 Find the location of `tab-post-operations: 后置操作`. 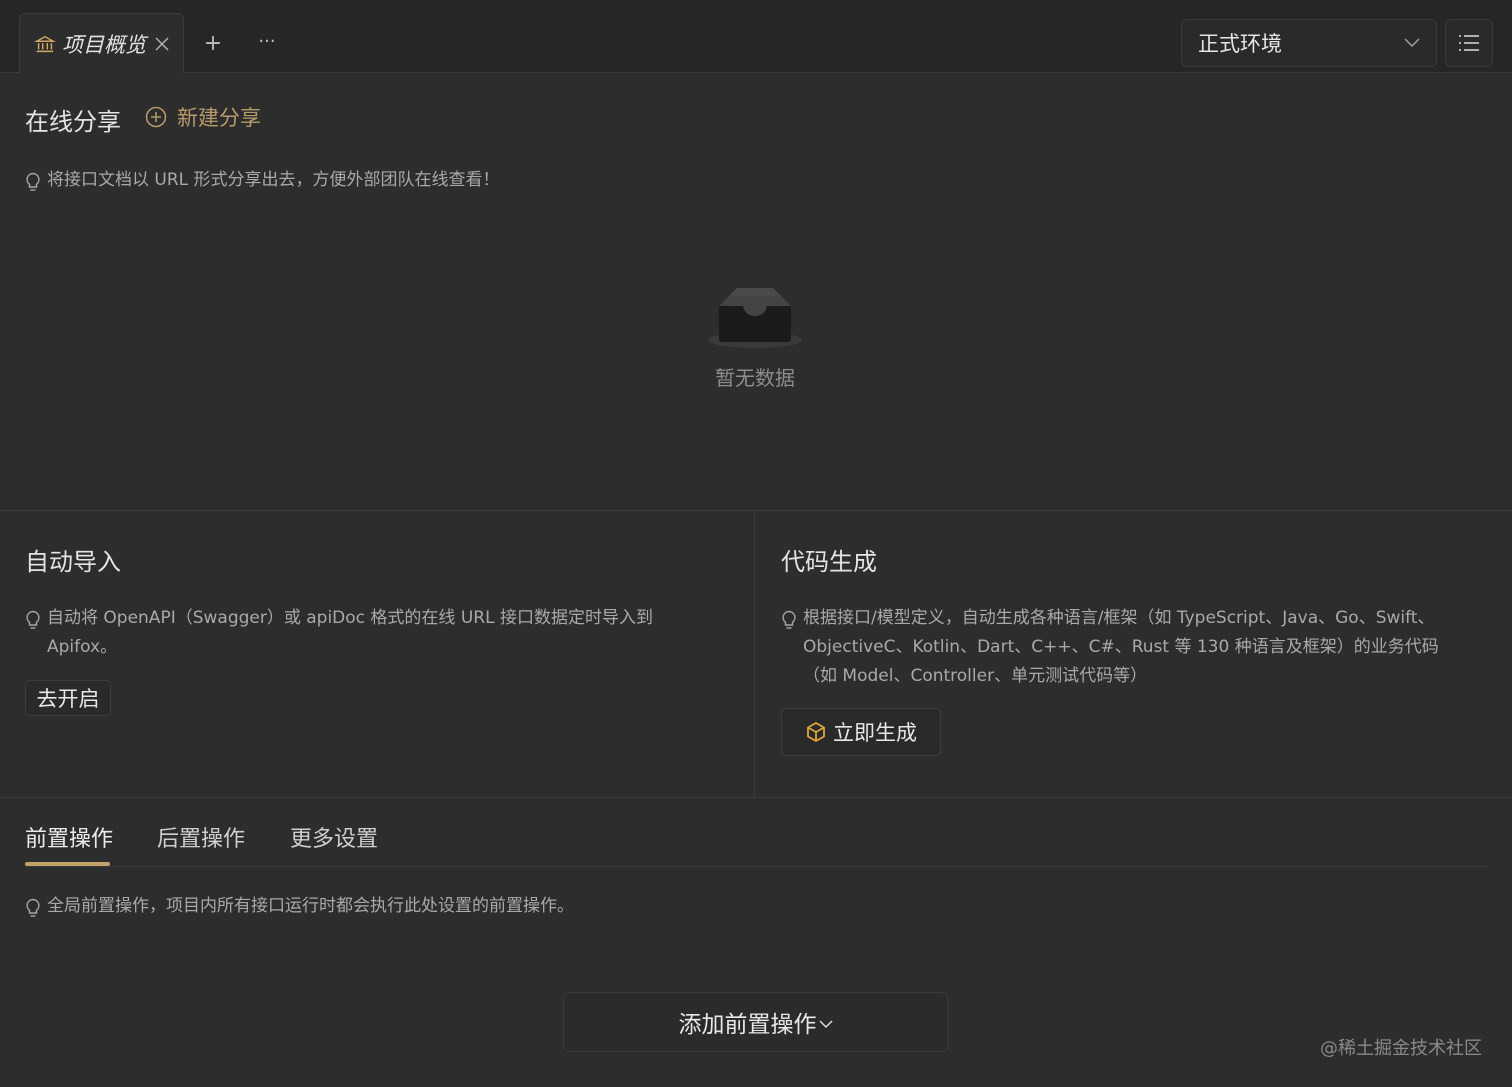

tab-post-operations: 后置操作 is located at coordinates (201, 837).